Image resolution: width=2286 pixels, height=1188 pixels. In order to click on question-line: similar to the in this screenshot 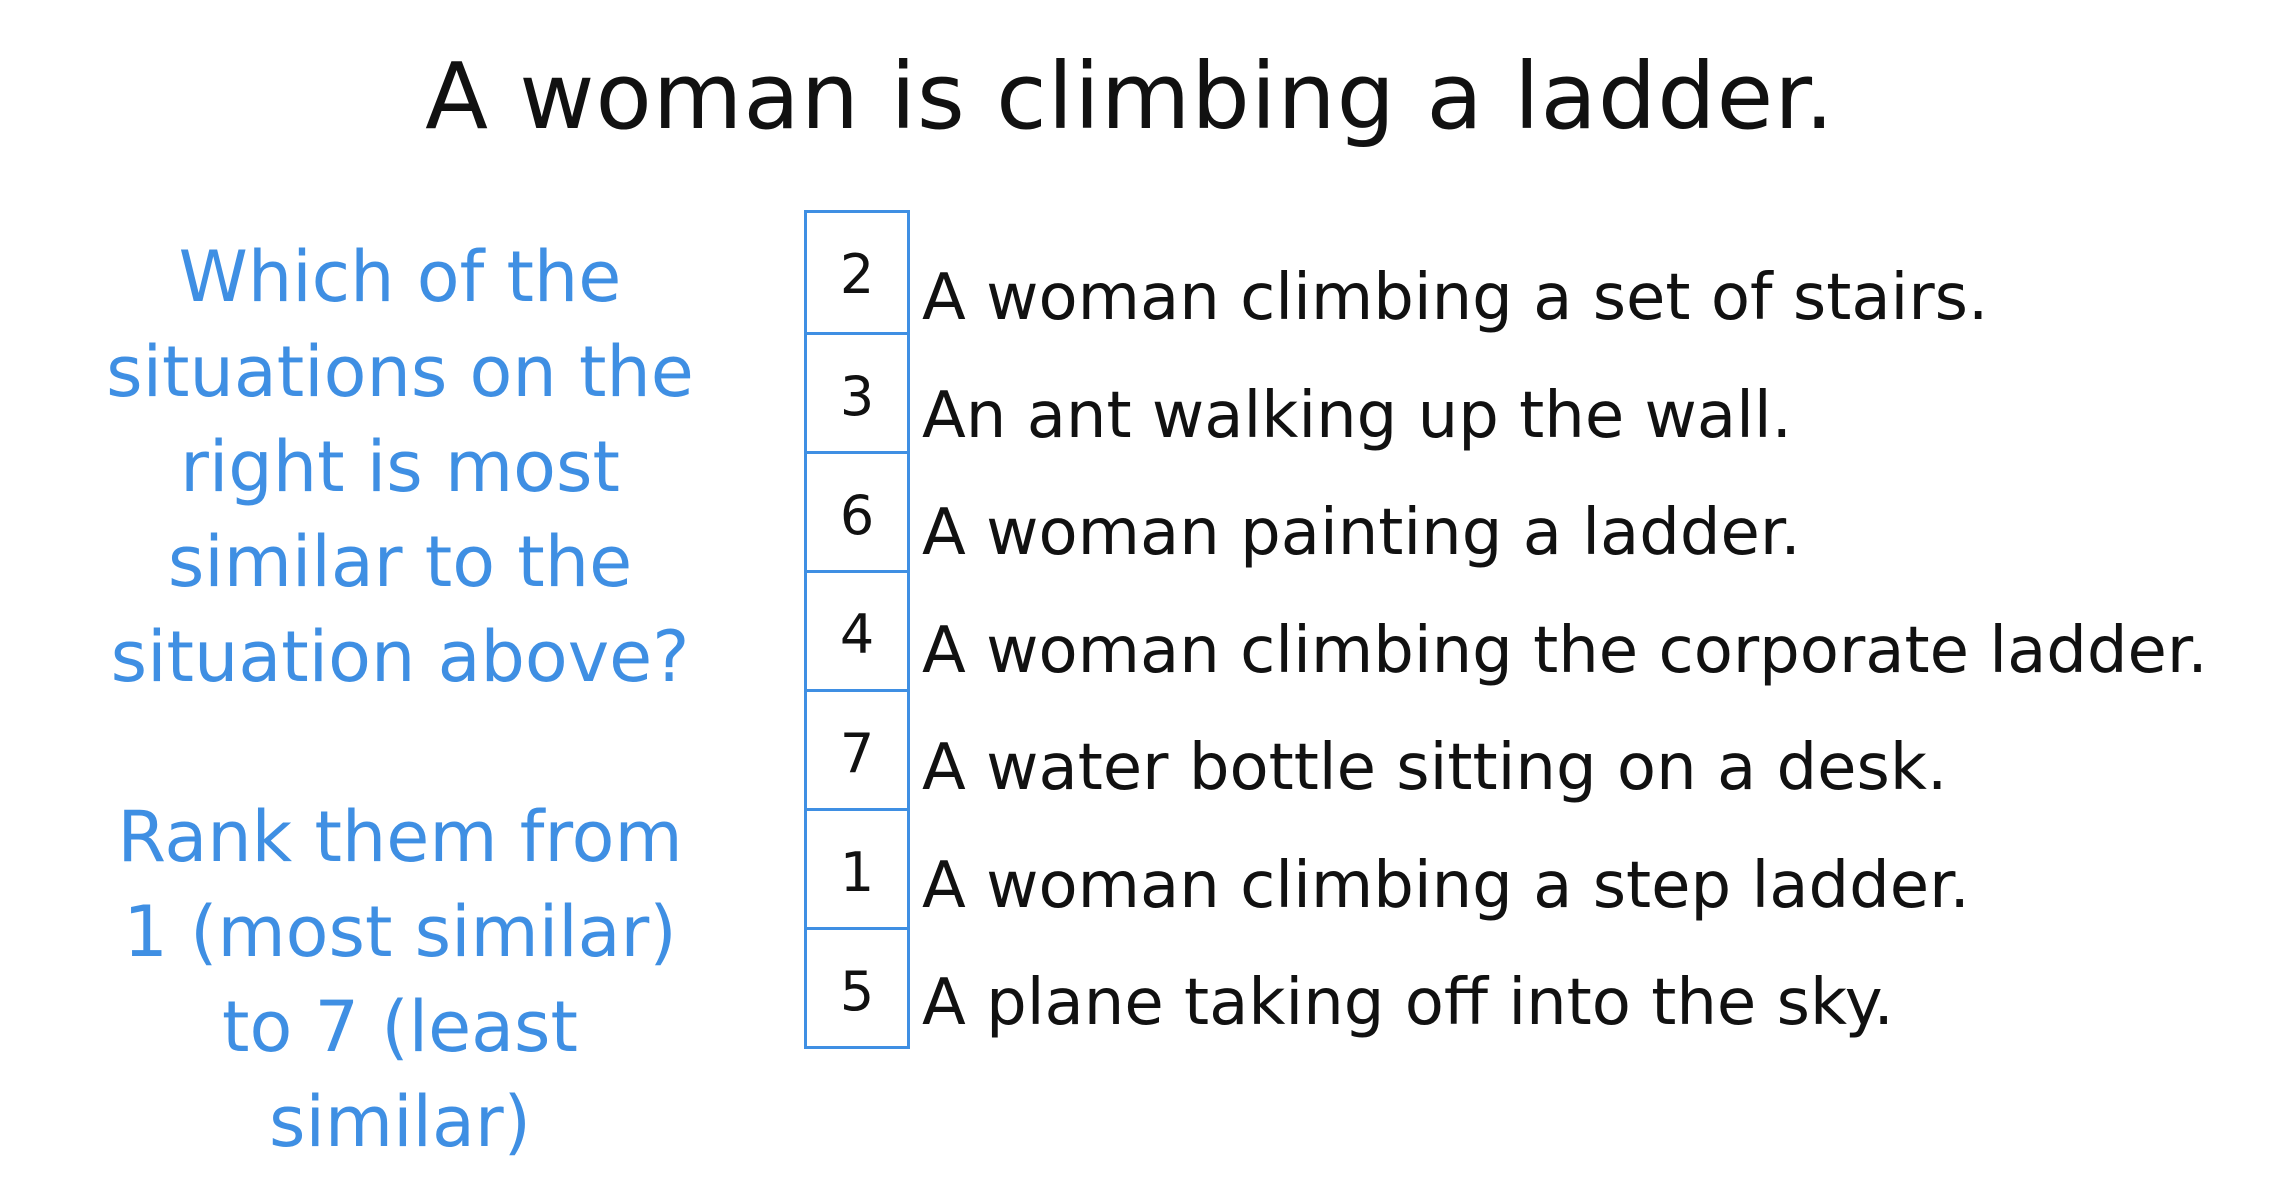, I will do `click(400, 562)`.